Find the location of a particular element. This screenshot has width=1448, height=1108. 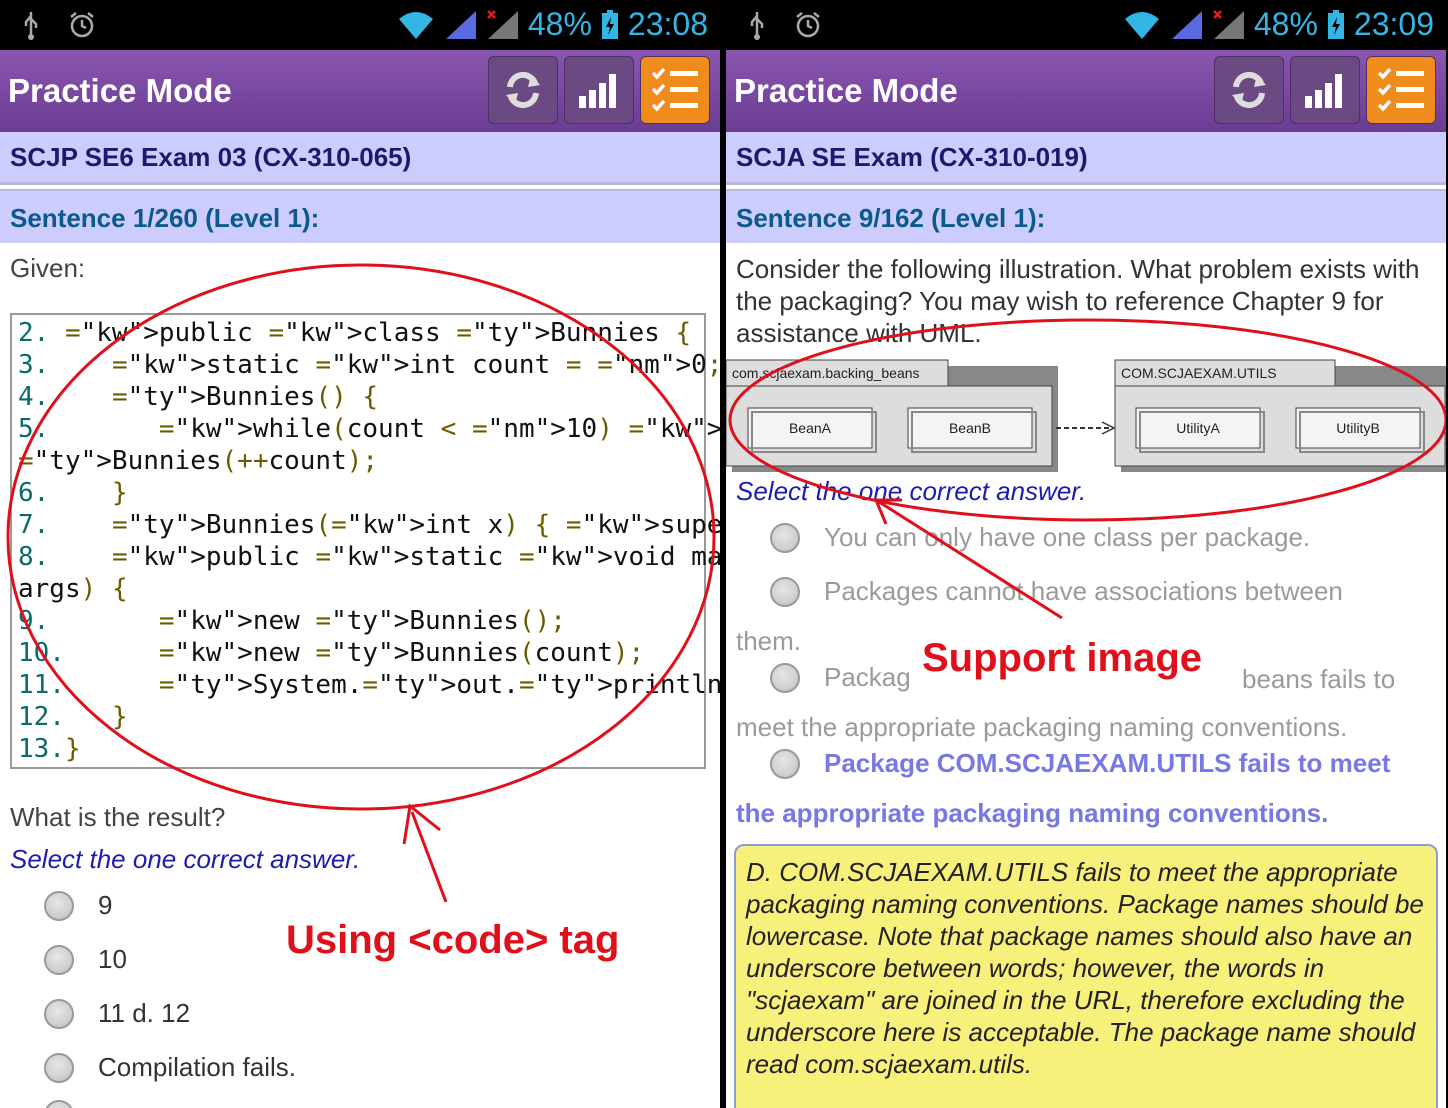

annotation-label: Support image is located at coordinates (1062, 658).